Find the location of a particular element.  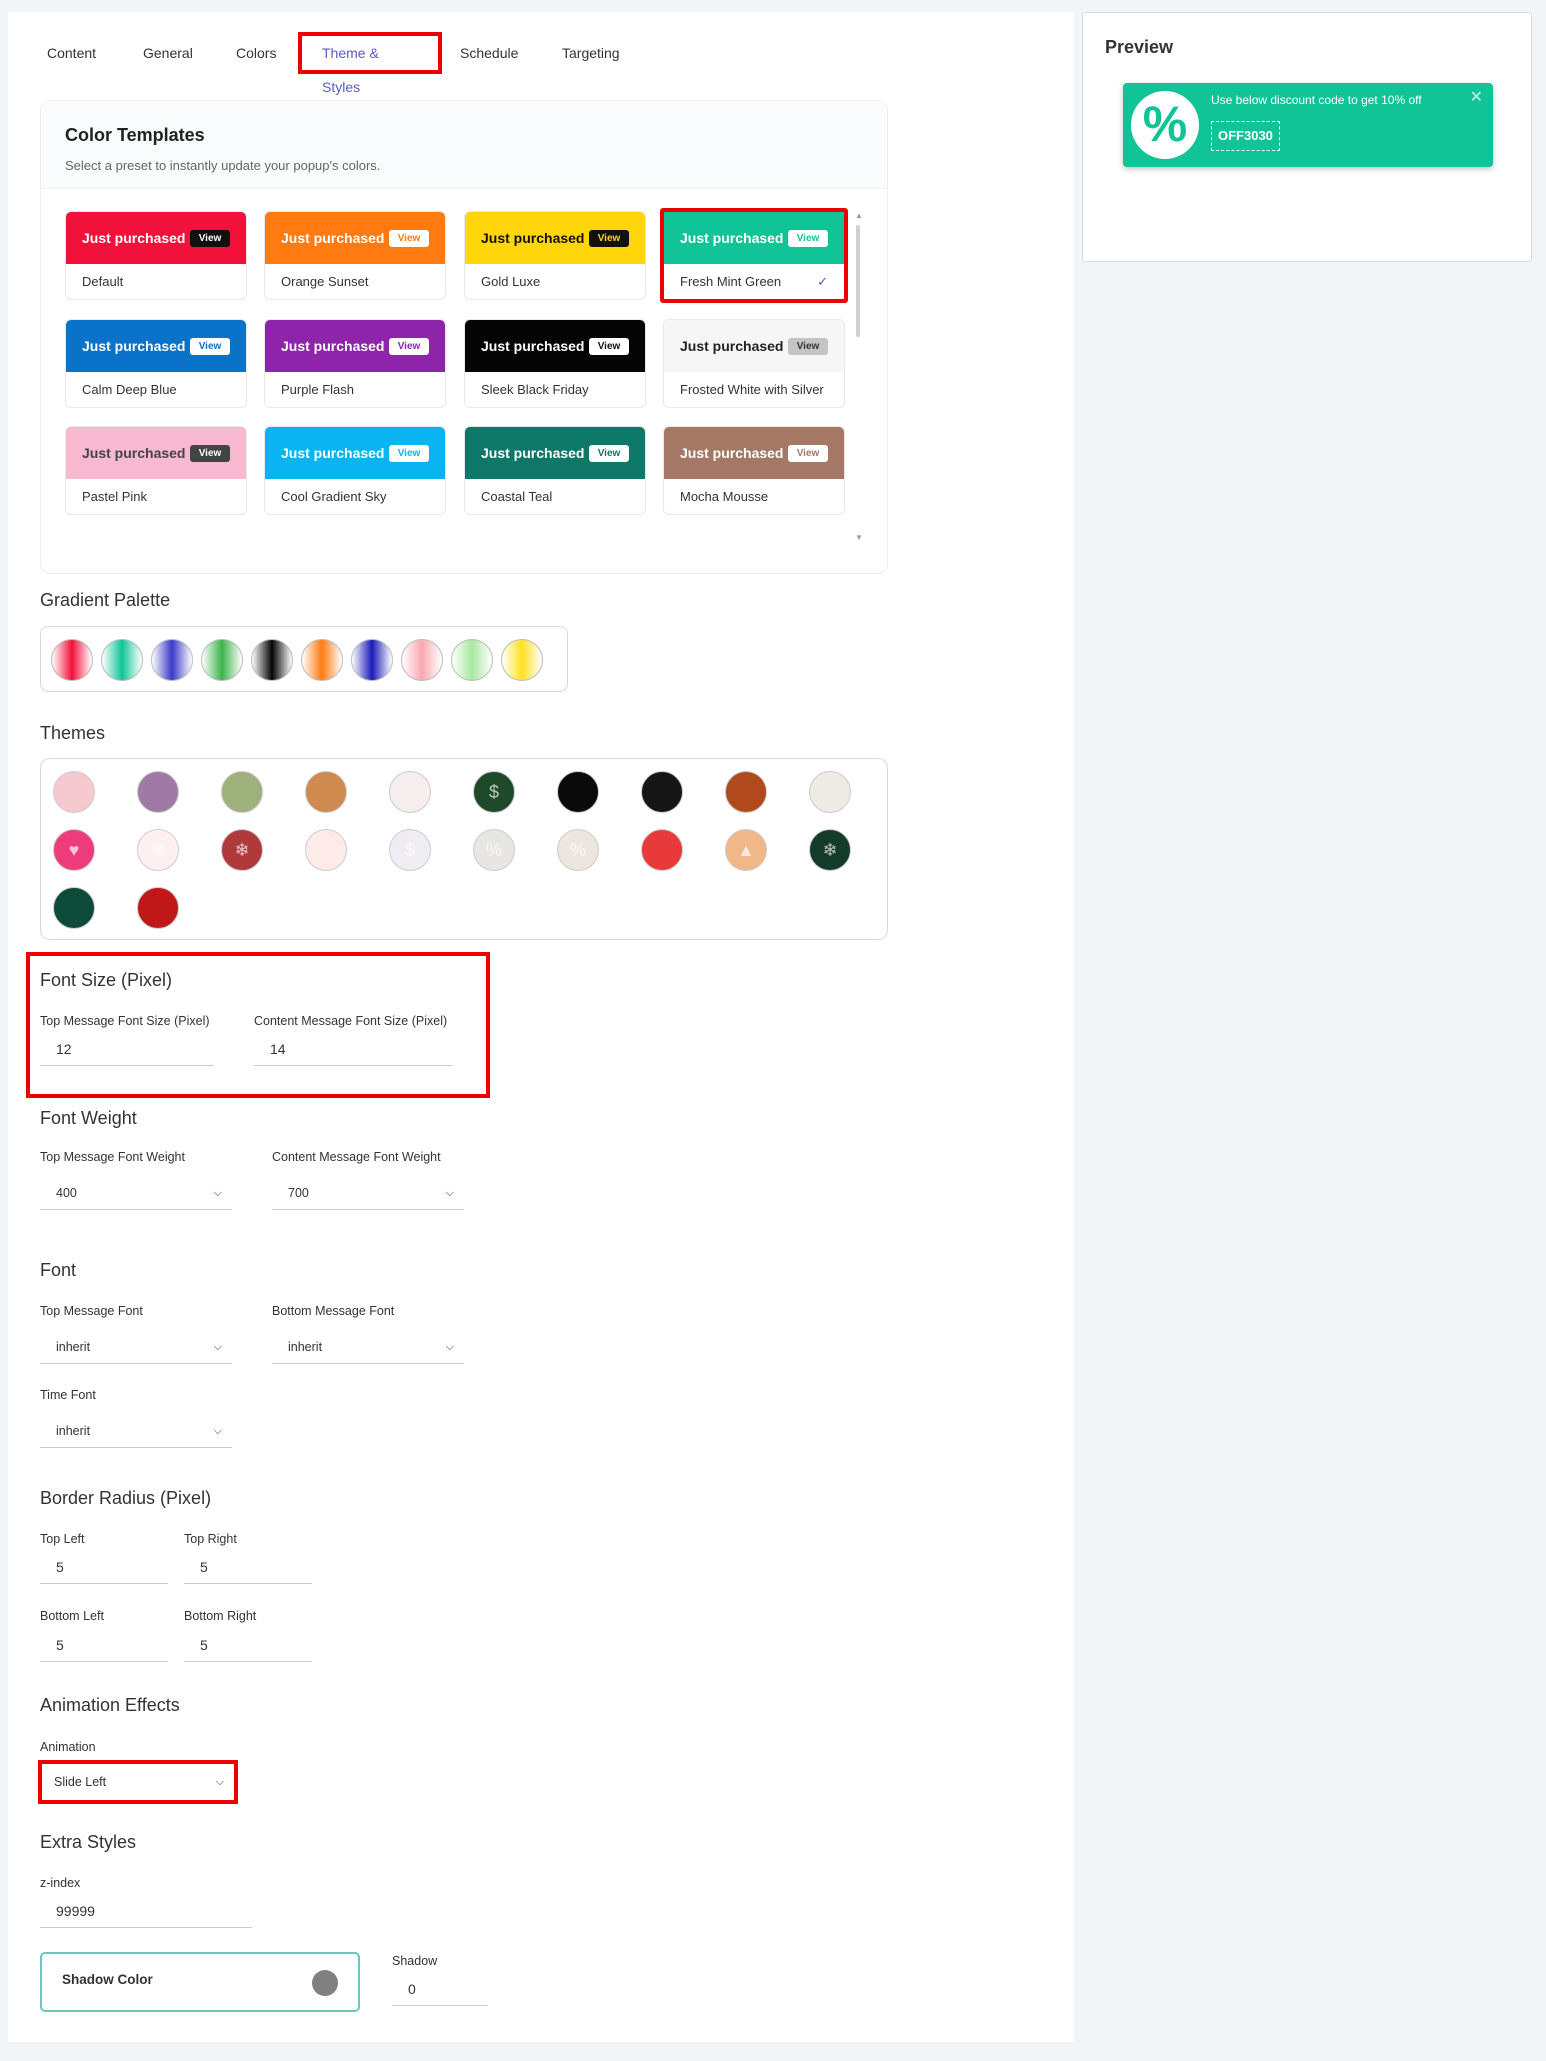

content-font-weight-select: 700 ⌵ is located at coordinates (368, 1193).